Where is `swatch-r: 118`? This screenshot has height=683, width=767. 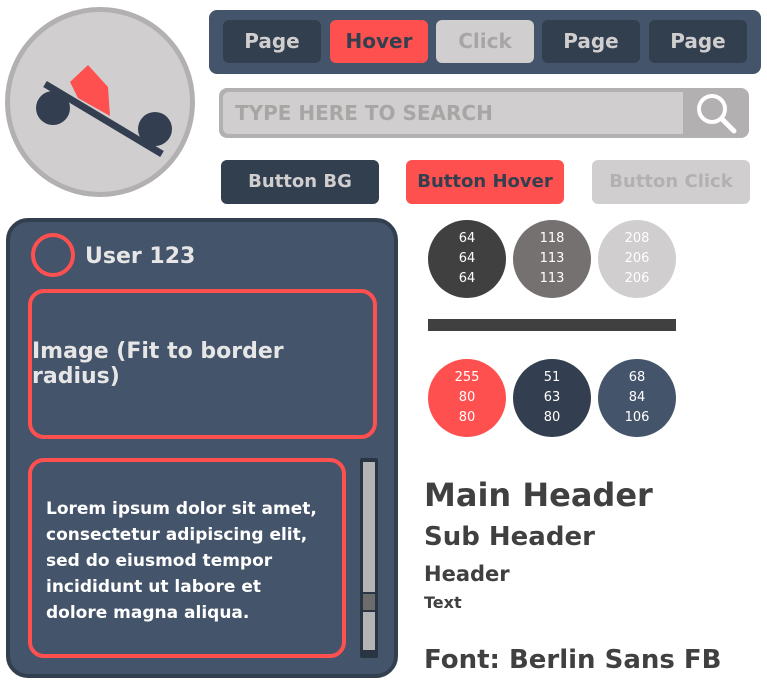 swatch-r: 118 is located at coordinates (552, 238).